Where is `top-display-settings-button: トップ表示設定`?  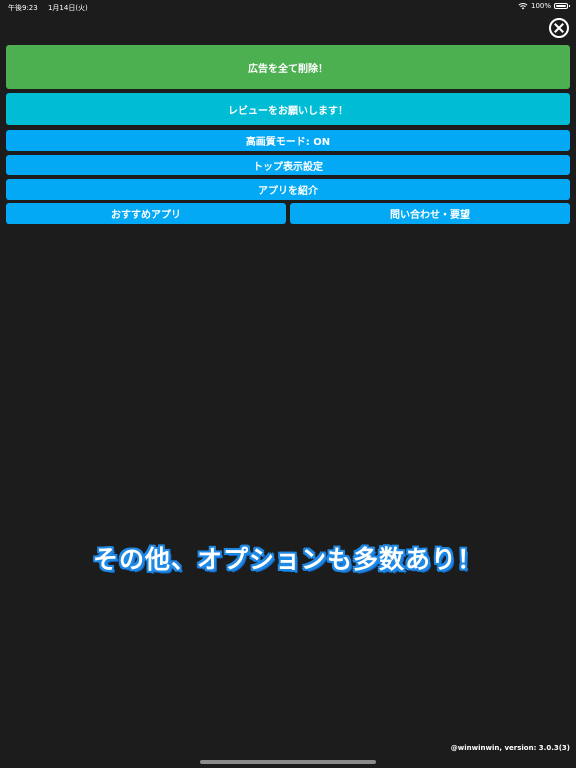 top-display-settings-button: トップ表示設定 is located at coordinates (288, 165).